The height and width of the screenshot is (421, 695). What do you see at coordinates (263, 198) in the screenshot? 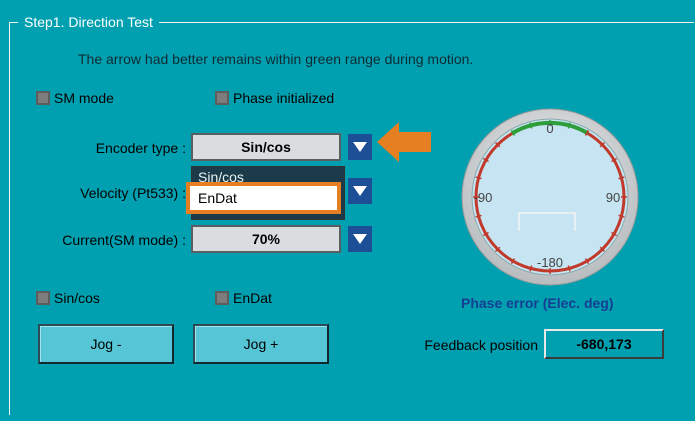
I see `dropdown-option-endat: EnDat` at bounding box center [263, 198].